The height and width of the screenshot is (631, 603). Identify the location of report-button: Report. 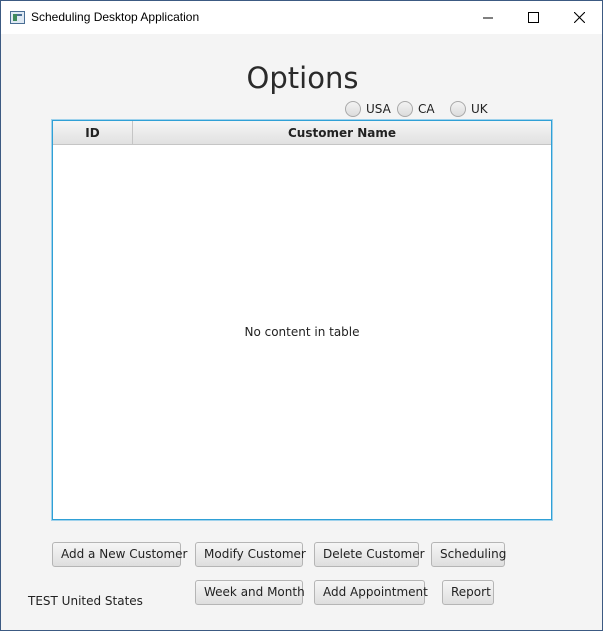
(468, 592).